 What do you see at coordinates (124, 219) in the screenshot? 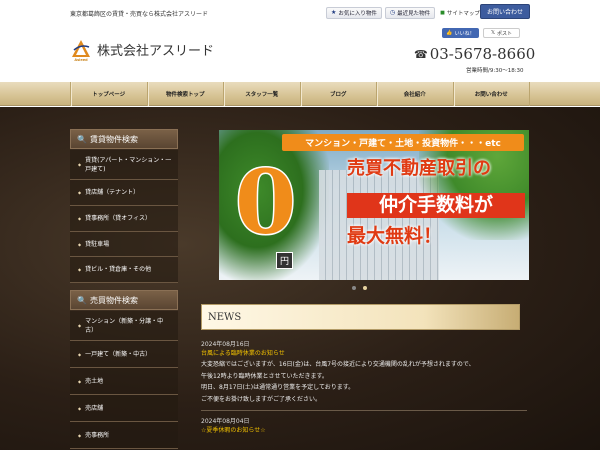
I see `sidebar-item-rental-office: ◆ 貸事務所（貸オフィス）` at bounding box center [124, 219].